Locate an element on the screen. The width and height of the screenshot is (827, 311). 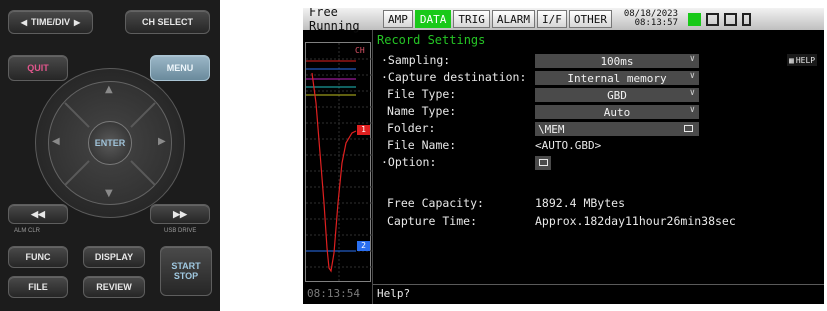
usb-drive-label: USB DRIVE is located at coordinates (180, 231).